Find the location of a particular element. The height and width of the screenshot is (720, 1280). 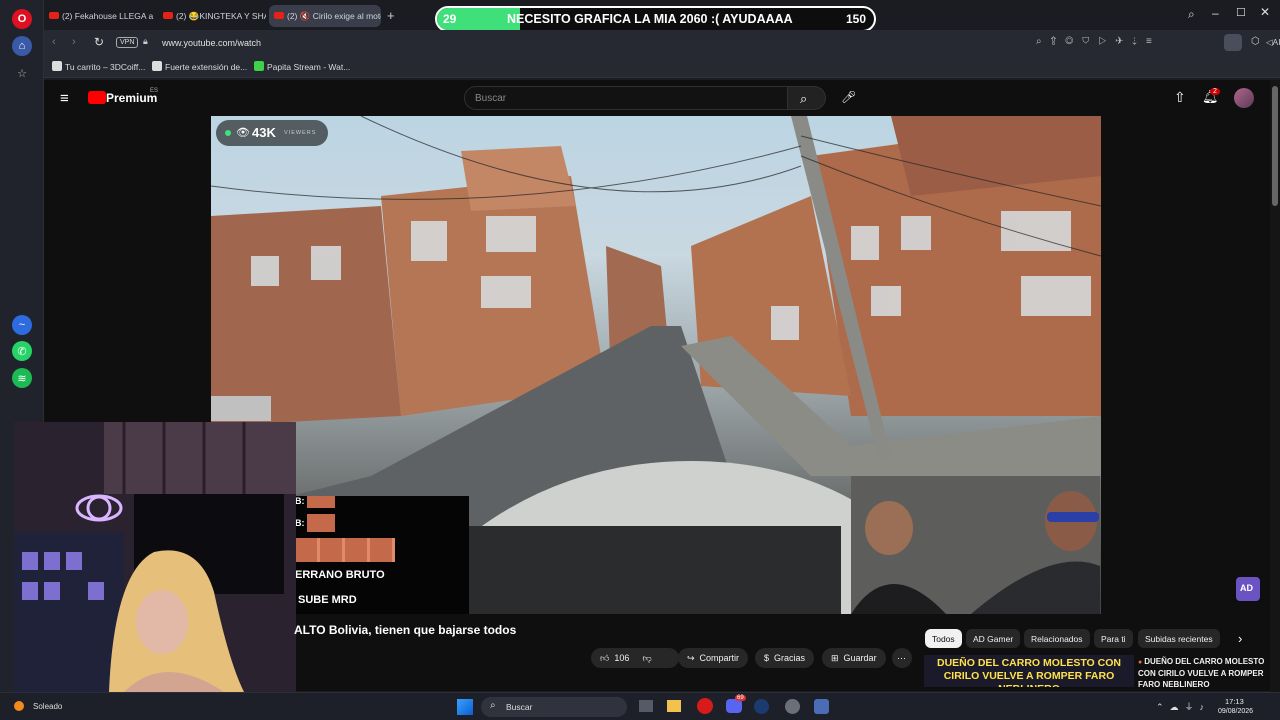

vpn-badge: VPN is located at coordinates (127, 42).